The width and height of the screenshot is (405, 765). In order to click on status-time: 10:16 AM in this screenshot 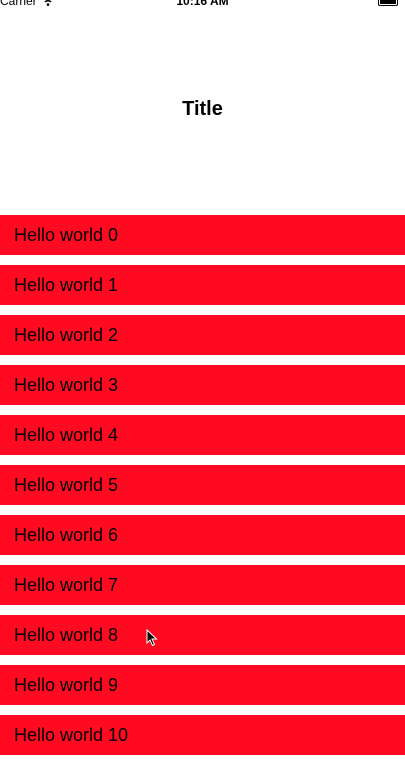, I will do `click(202, 4)`.